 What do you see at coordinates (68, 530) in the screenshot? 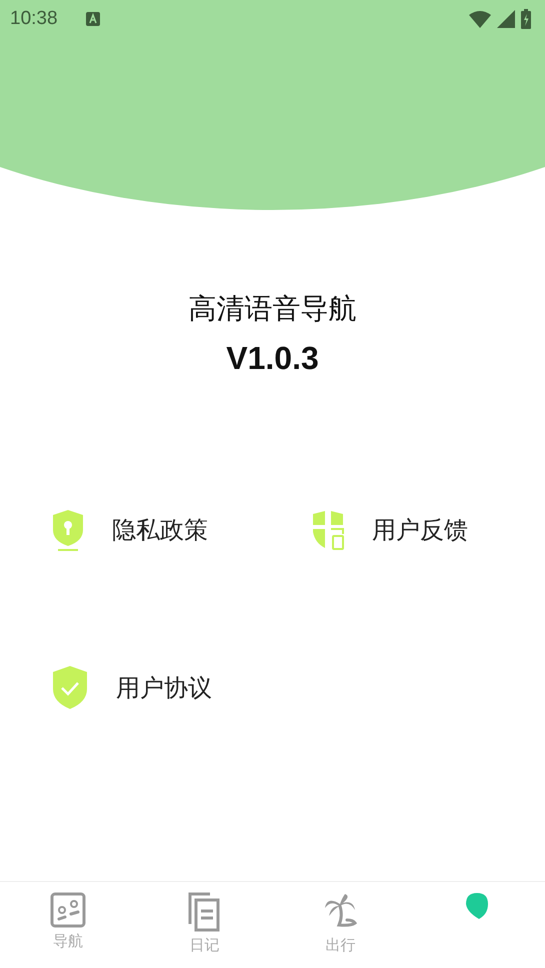
I see `shield-lock-icon` at bounding box center [68, 530].